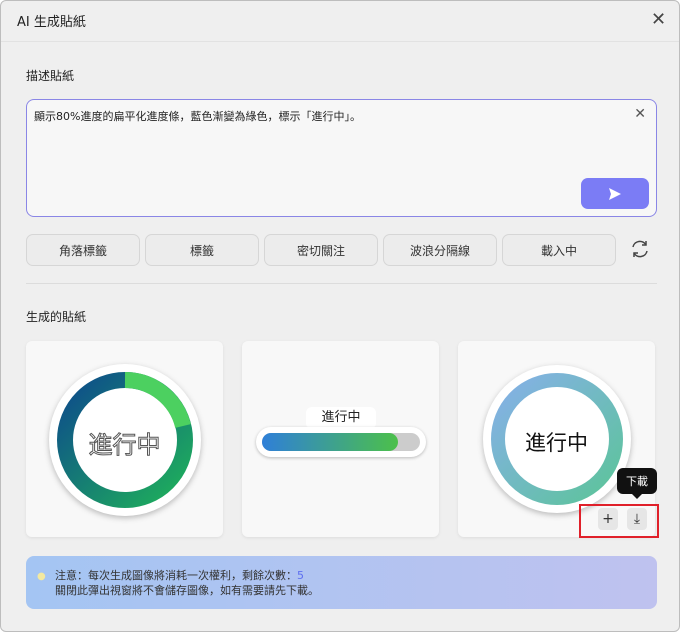 The width and height of the screenshot is (680, 632). I want to click on plus-icon: +, so click(608, 519).